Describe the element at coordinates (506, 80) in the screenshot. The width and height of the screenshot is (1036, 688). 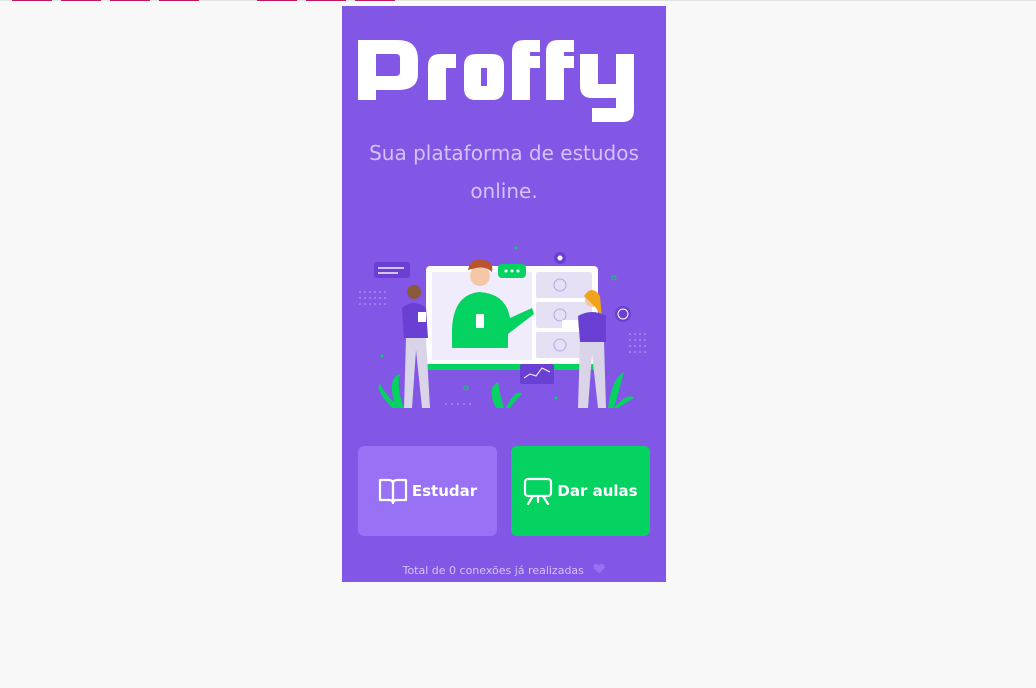
I see `proffy-logo` at that location.